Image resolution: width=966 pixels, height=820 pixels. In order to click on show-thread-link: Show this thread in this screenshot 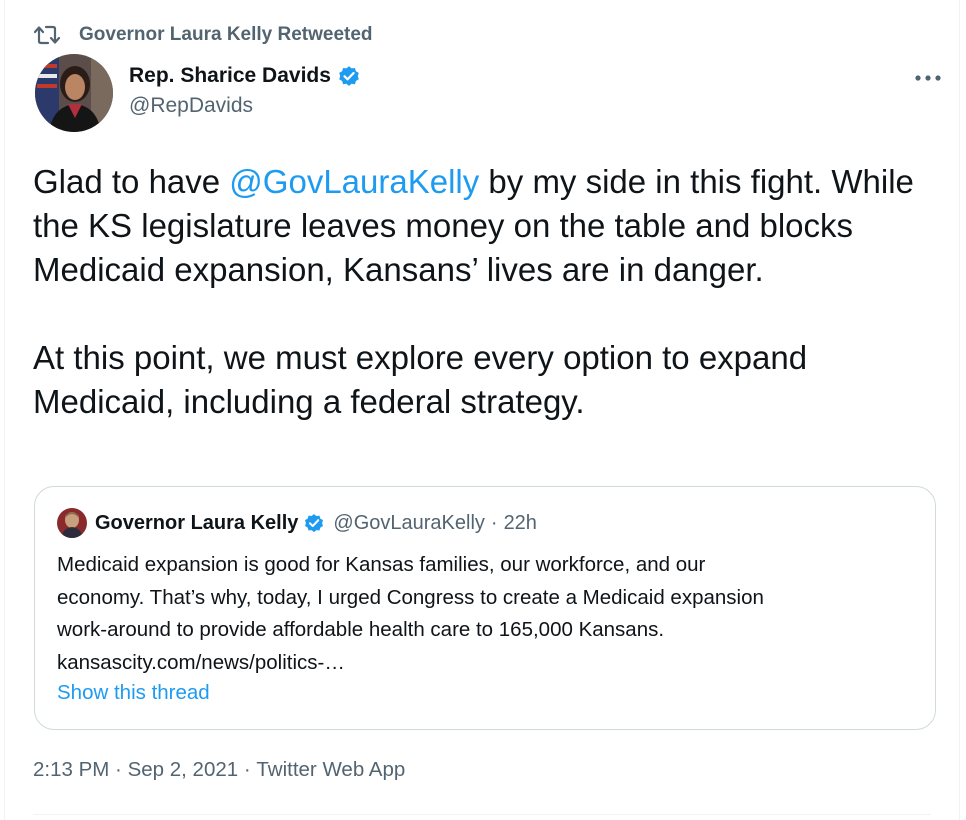, I will do `click(133, 693)`.